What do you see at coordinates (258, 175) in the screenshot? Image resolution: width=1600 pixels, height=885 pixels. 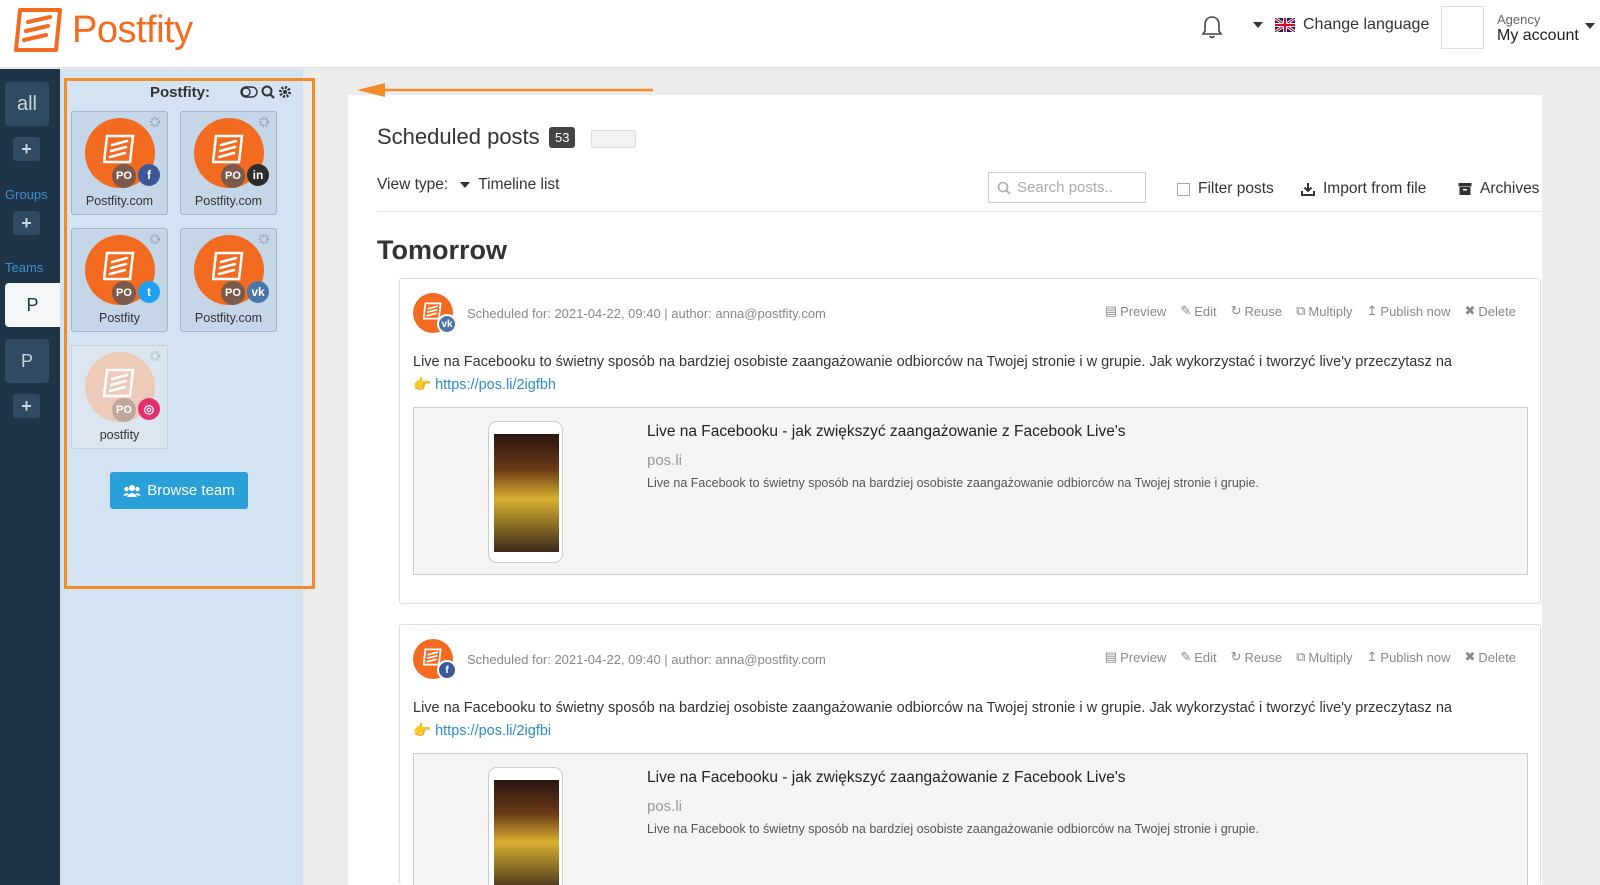 I see `linkedin-icon: in` at bounding box center [258, 175].